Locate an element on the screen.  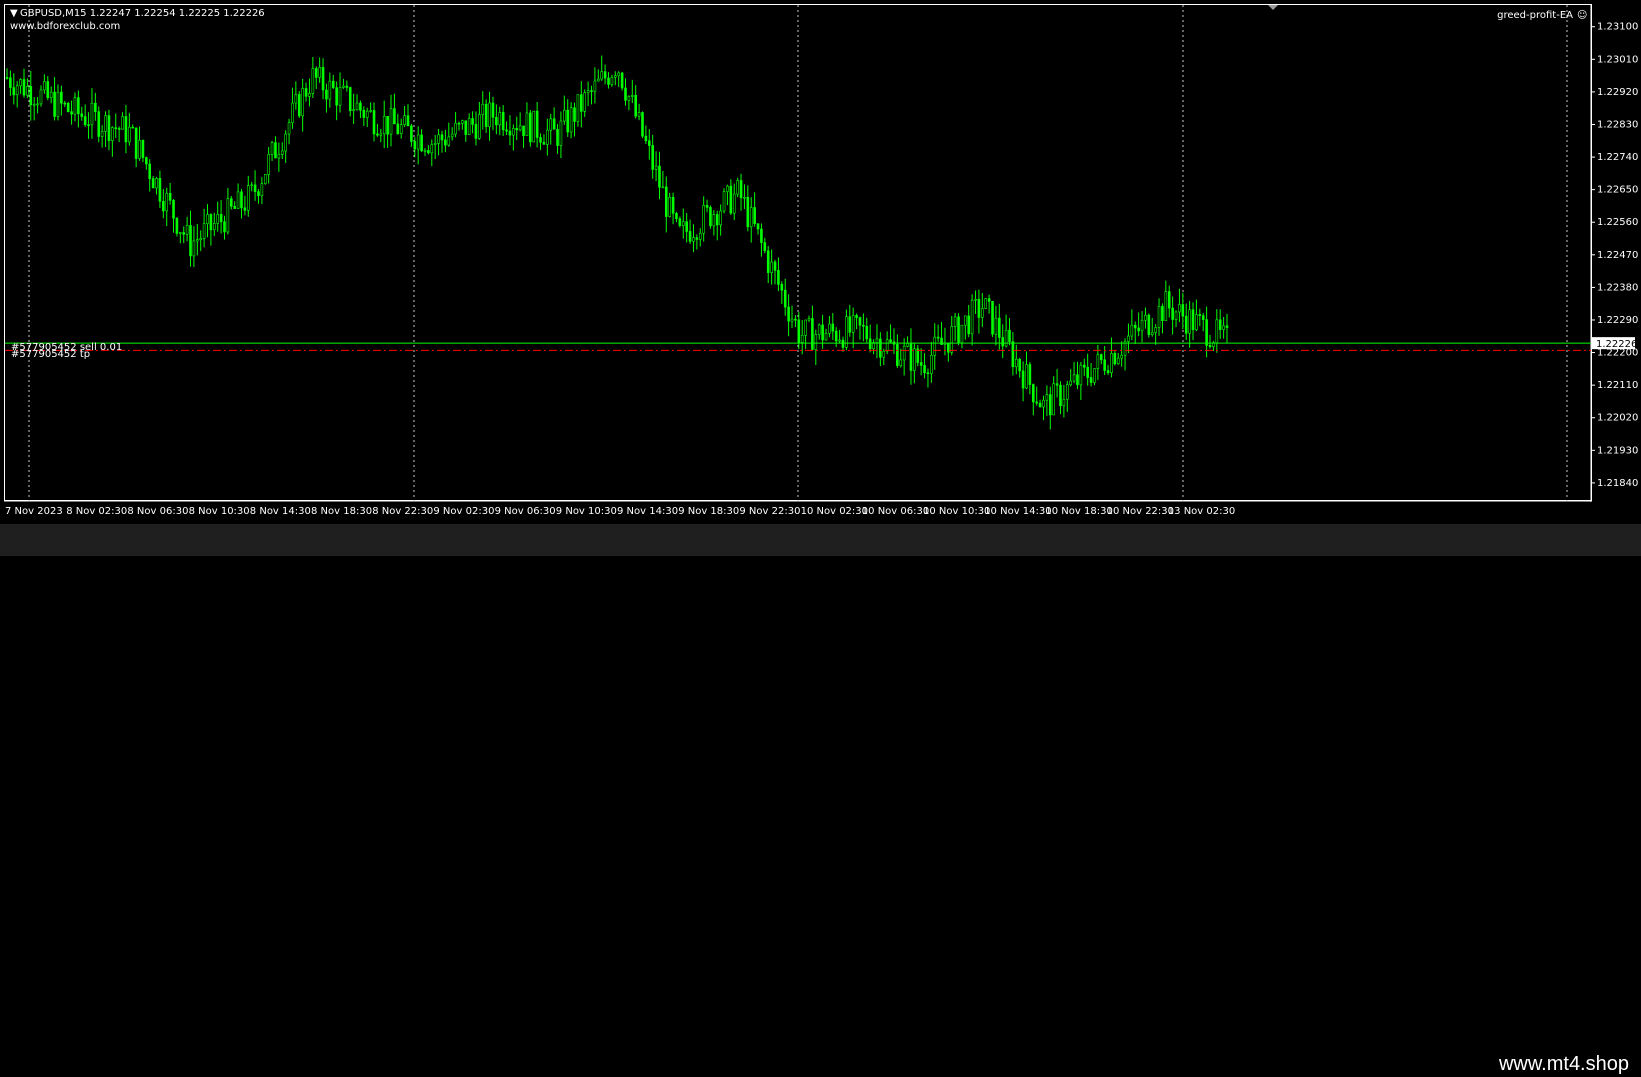
price-tick-label: 1.21930 is located at coordinates (1617, 450).